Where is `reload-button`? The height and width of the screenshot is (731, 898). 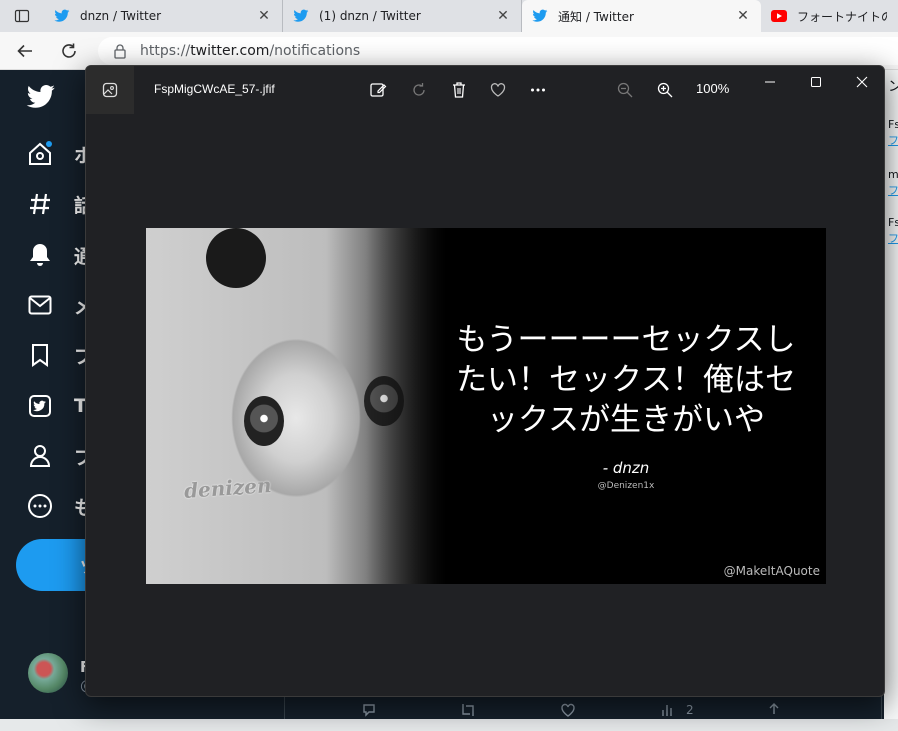 reload-button is located at coordinates (69, 51).